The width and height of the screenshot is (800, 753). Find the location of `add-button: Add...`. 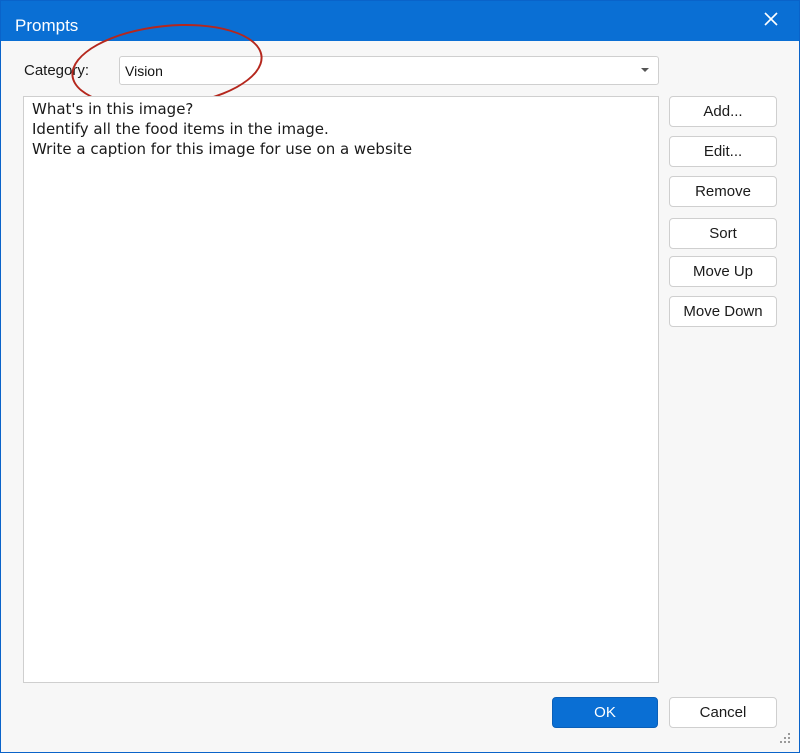

add-button: Add... is located at coordinates (723, 111).